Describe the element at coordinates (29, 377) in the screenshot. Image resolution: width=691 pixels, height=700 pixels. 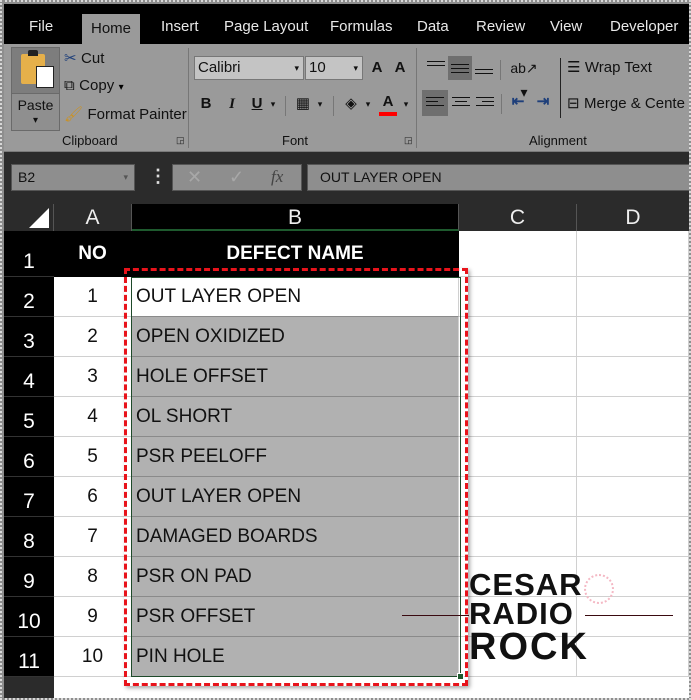
I see `row-header: 4` at that location.